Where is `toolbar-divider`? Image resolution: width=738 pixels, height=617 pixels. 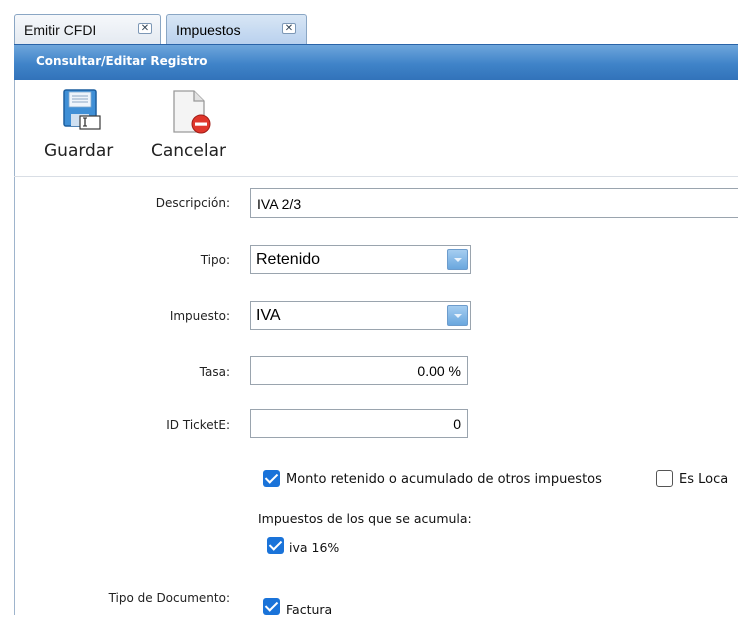
toolbar-divider is located at coordinates (376, 176).